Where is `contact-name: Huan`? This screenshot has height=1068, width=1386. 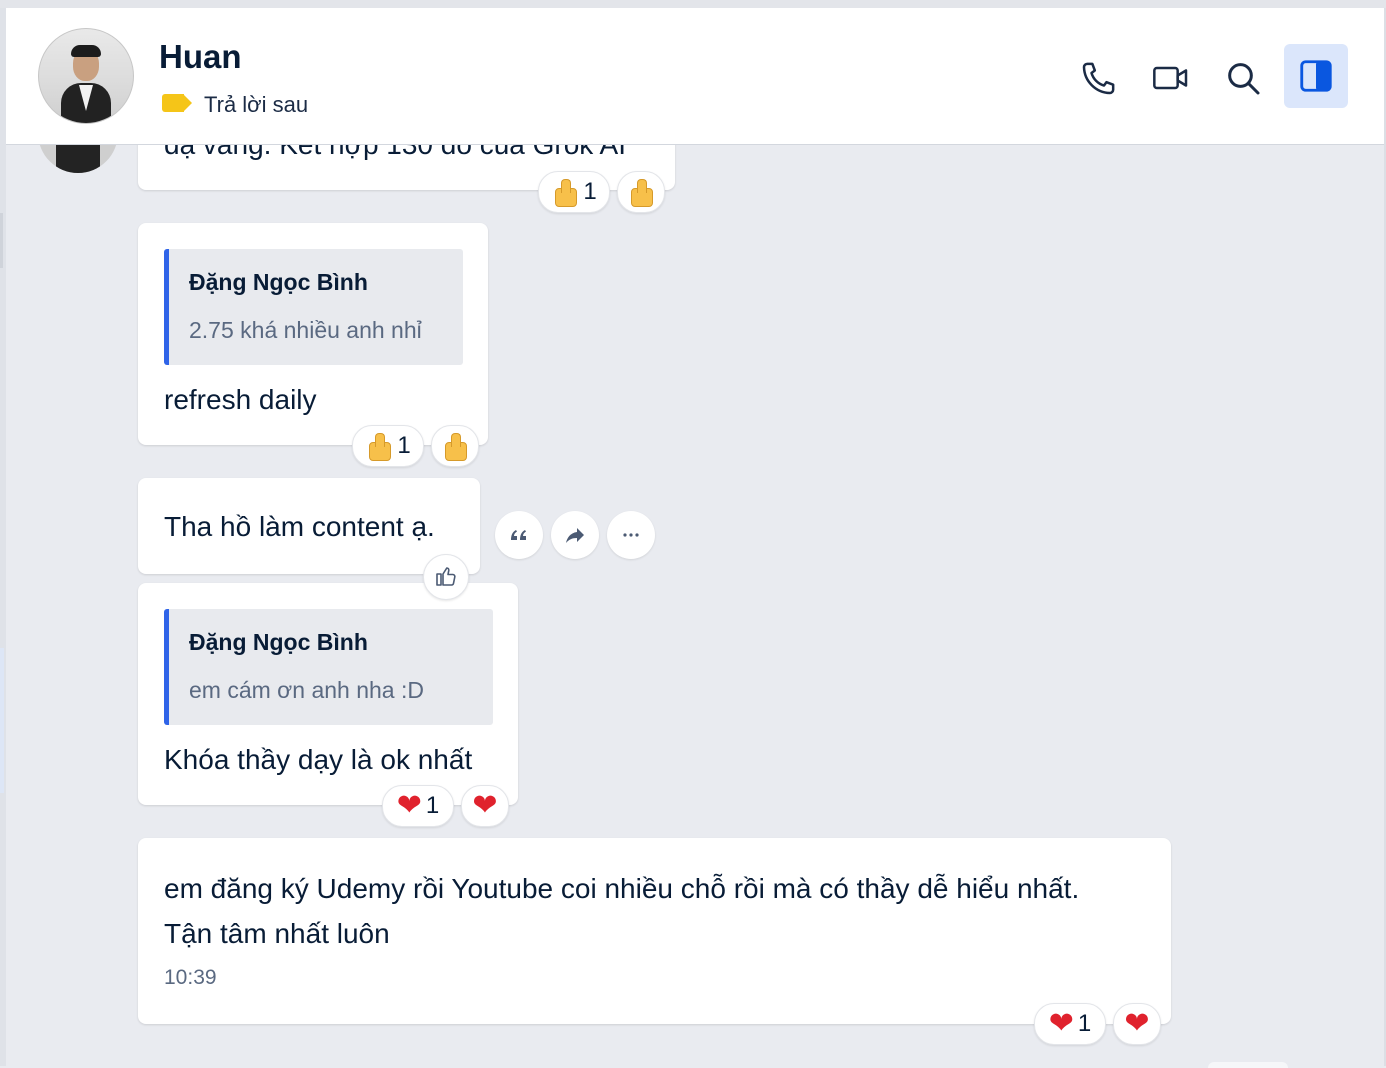
contact-name: Huan is located at coordinates (200, 57).